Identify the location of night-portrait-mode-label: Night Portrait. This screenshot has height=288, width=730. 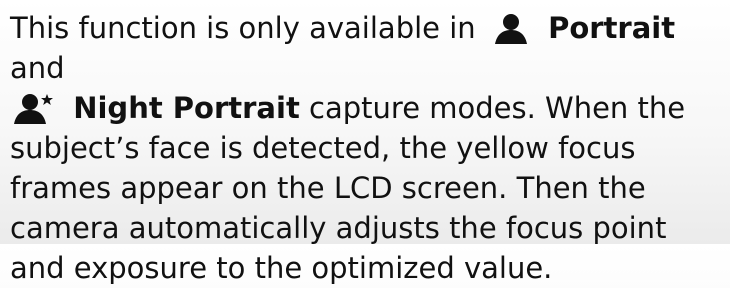
(186, 108).